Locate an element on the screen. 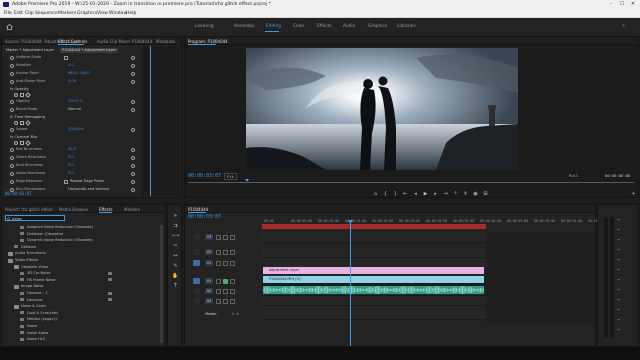 This screenshot has height=360, width=640. property-value: 960.0 540.0 is located at coordinates (79, 73).